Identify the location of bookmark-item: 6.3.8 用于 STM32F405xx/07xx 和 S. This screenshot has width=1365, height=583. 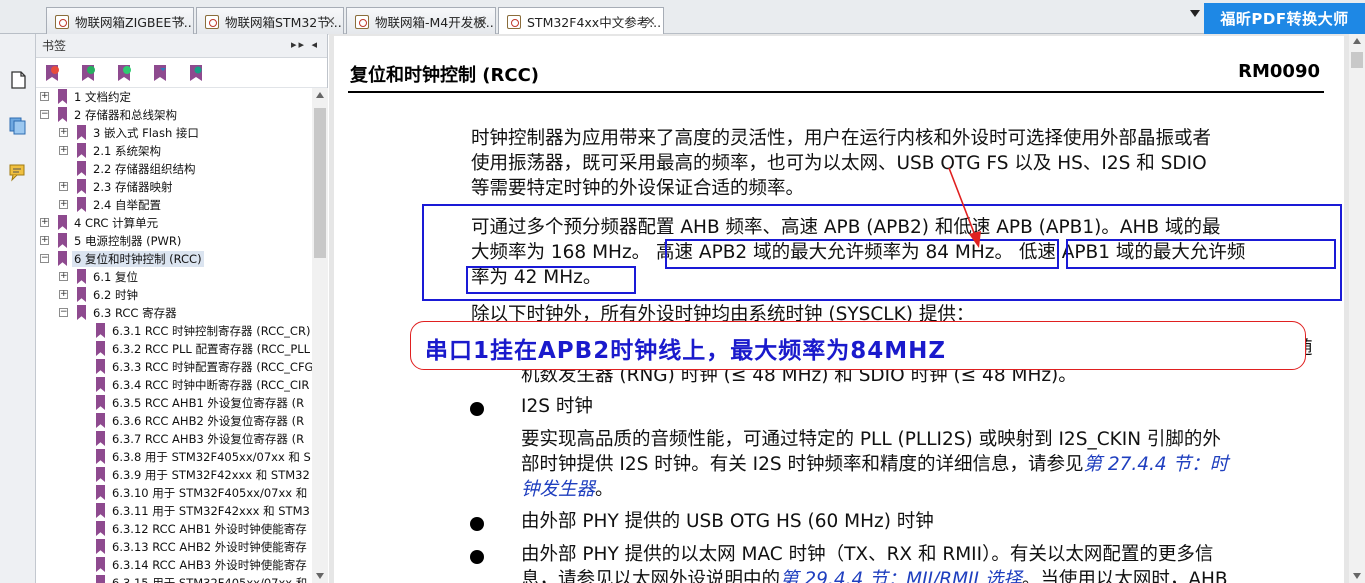
(174, 457).